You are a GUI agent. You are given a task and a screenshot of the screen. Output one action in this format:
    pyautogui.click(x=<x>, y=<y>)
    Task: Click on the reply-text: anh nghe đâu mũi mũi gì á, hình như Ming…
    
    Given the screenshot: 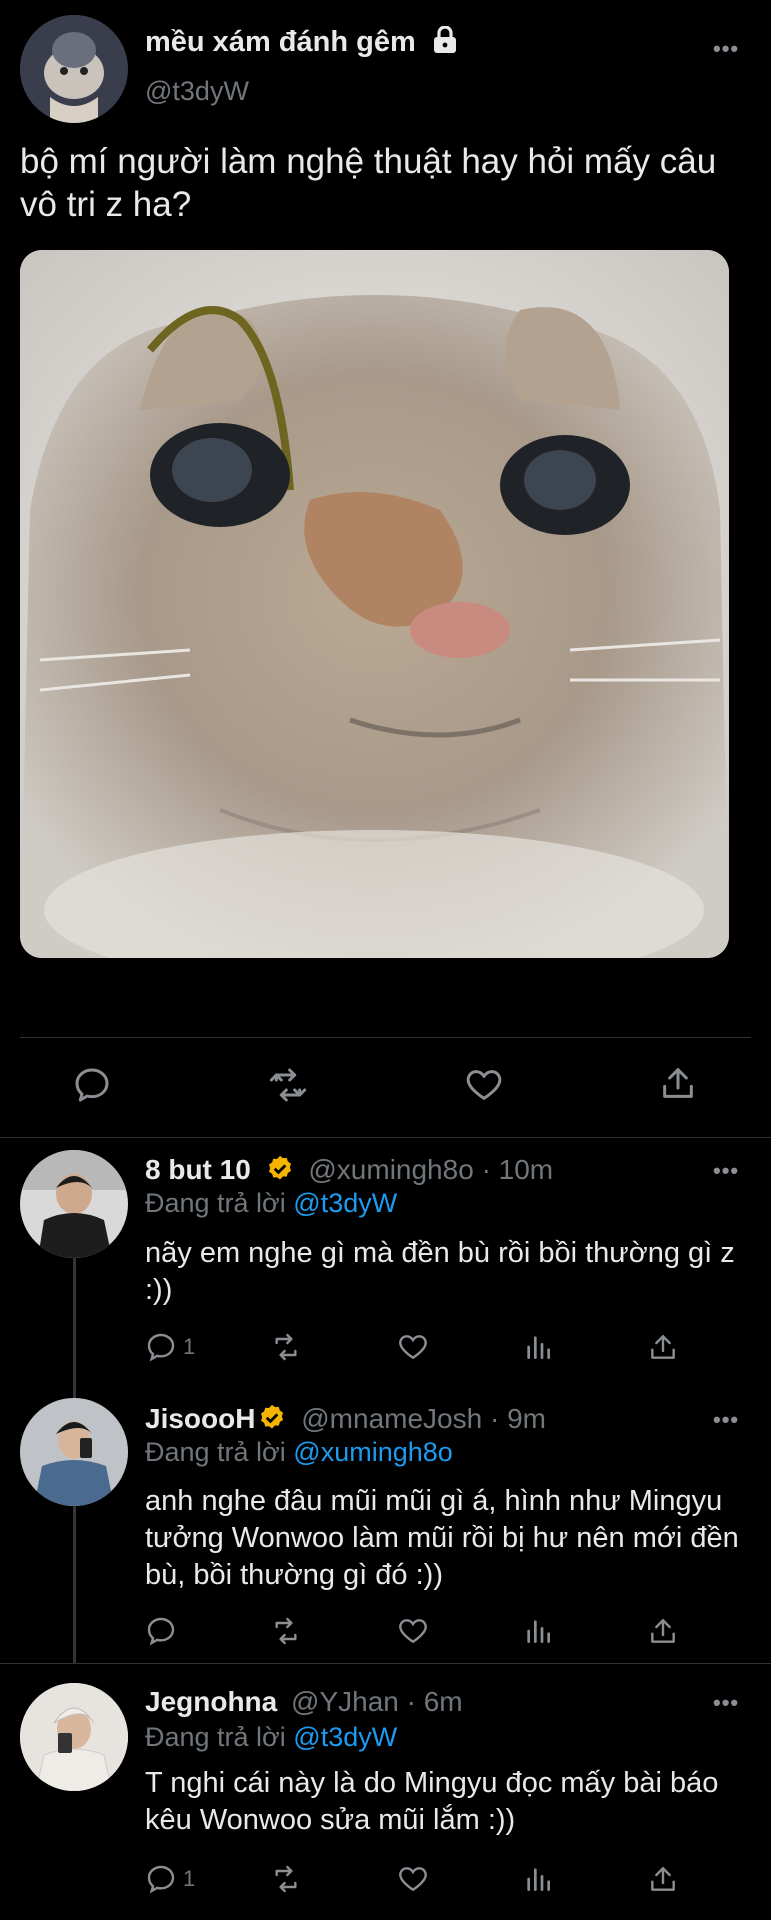 What is the action you would take?
    pyautogui.click(x=442, y=1538)
    